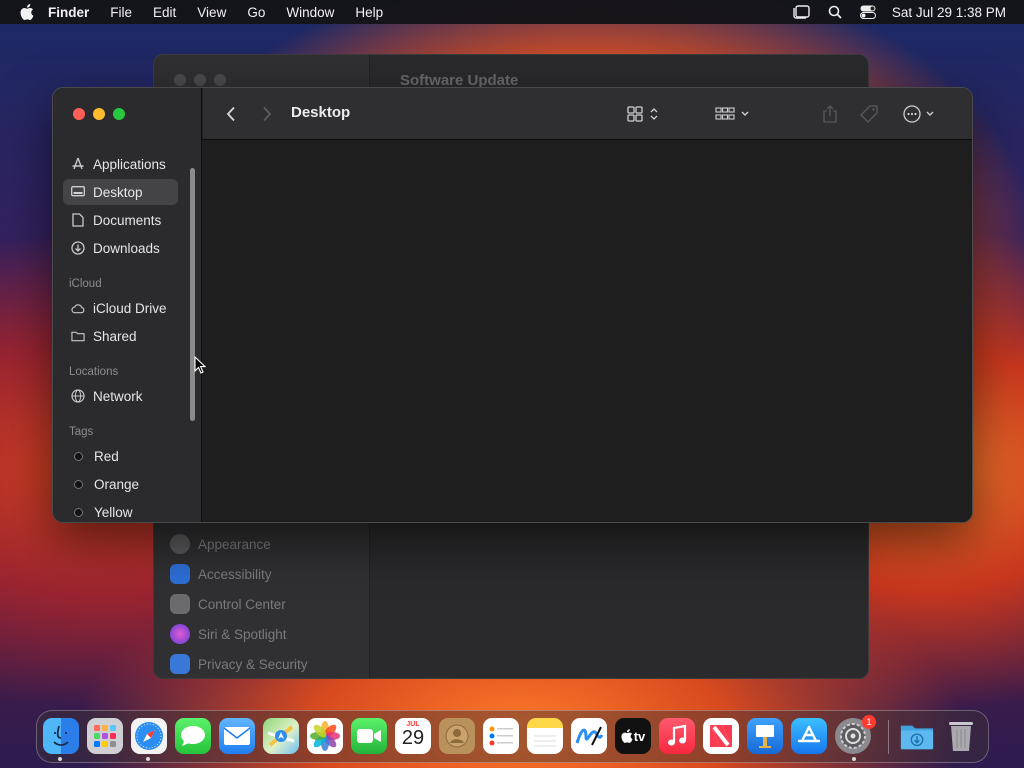  I want to click on sidebar-item-label: Desktop, so click(118, 192).